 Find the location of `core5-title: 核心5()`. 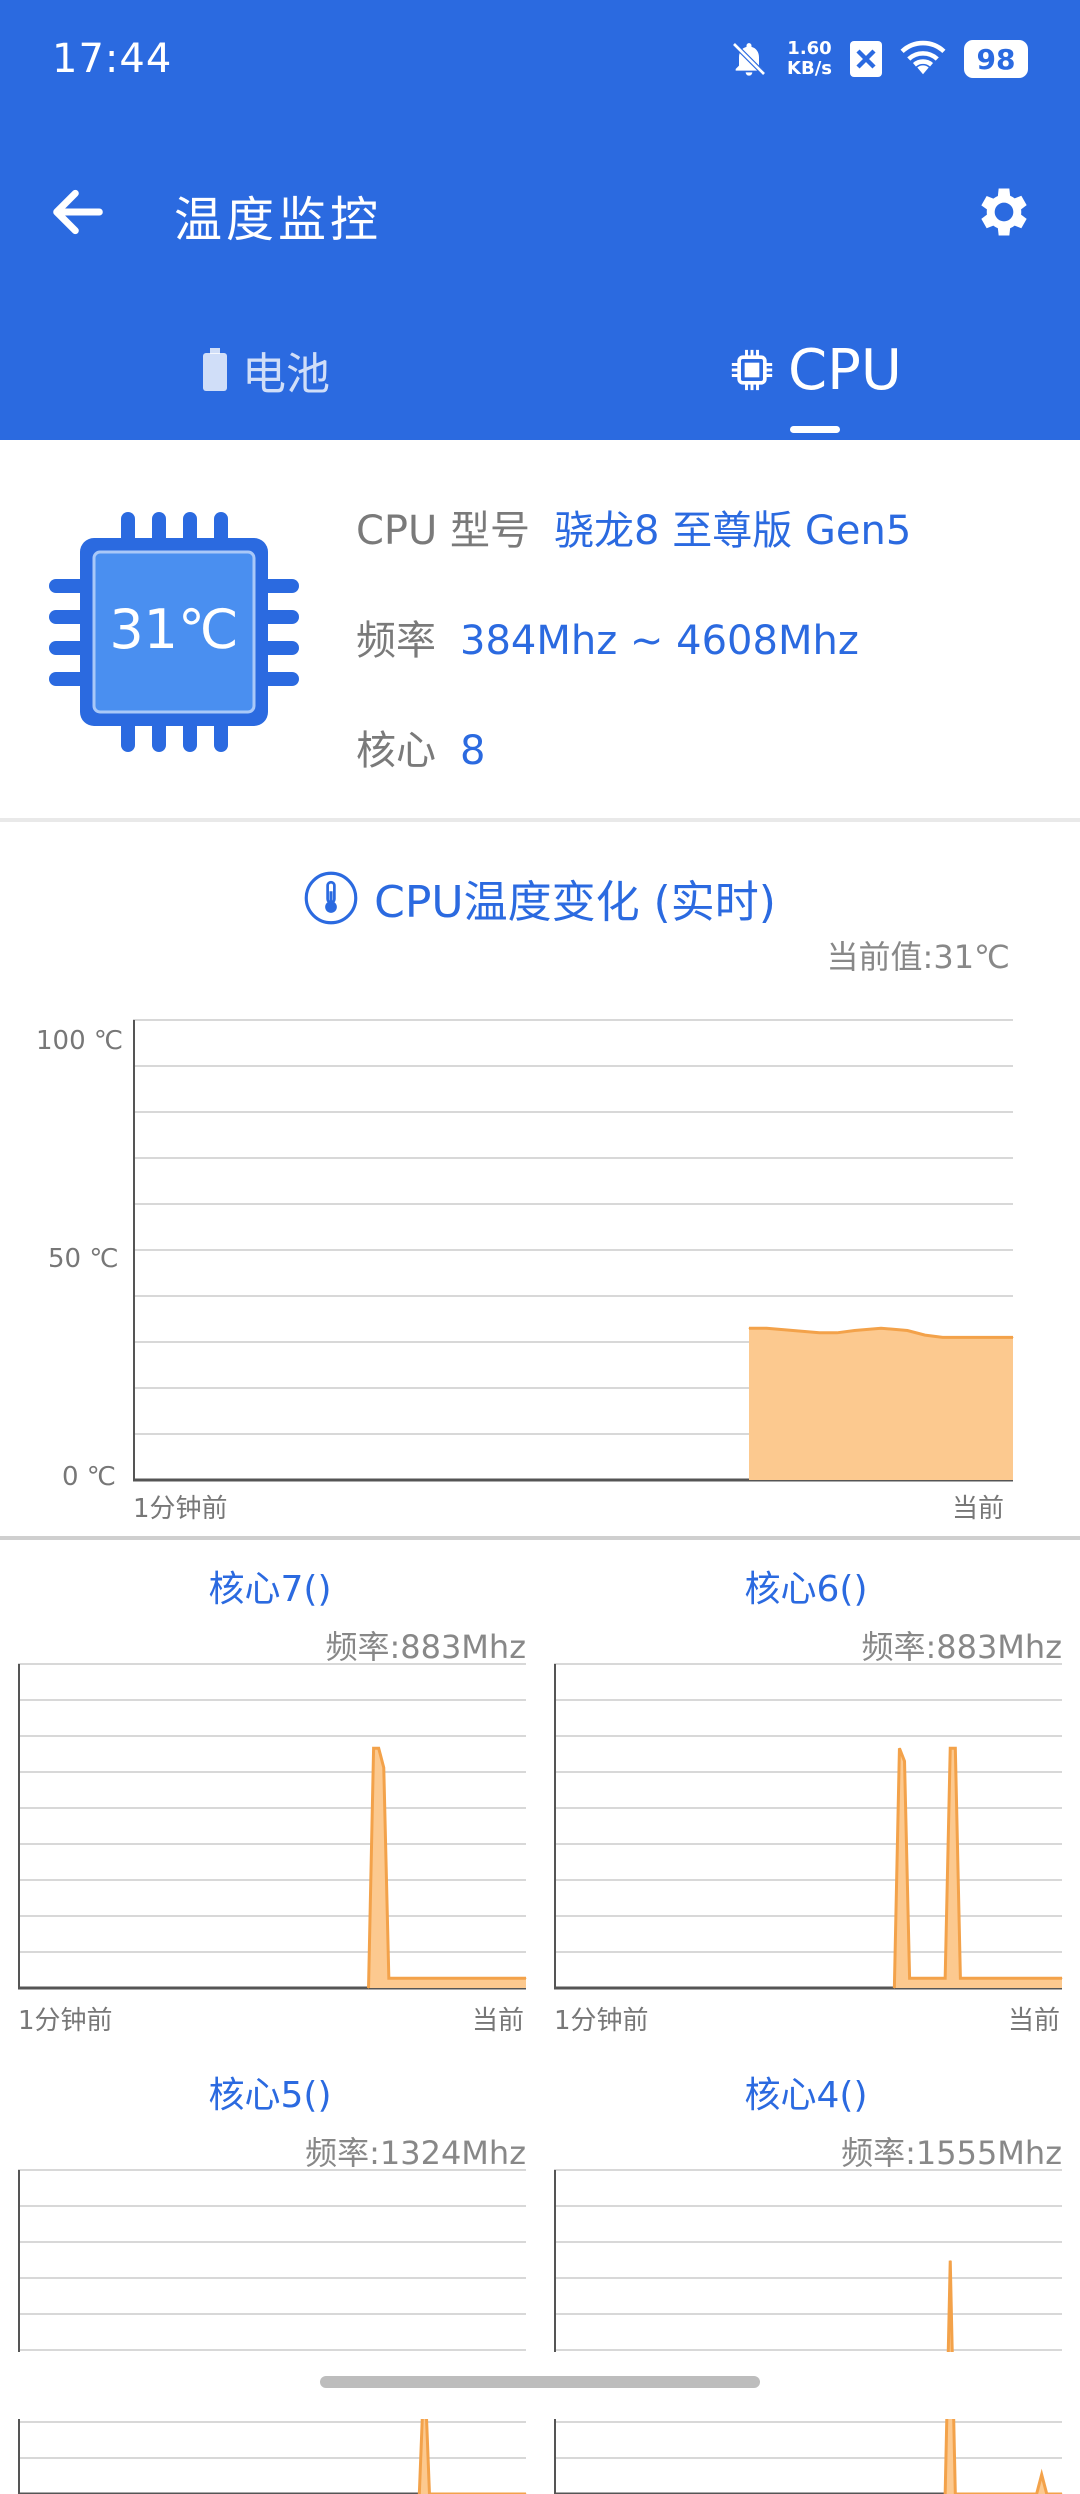

core5-title: 核心5() is located at coordinates (270, 2092).